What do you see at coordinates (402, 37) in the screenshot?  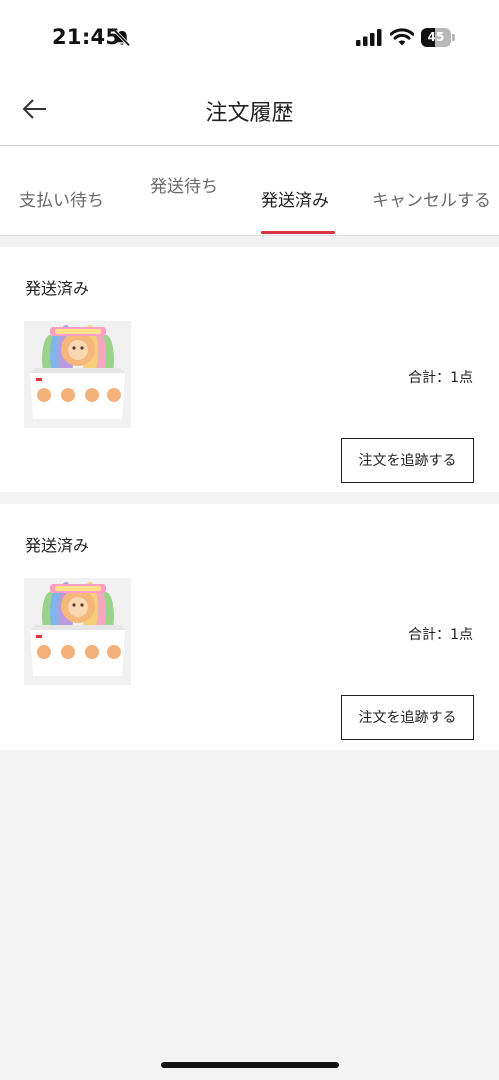 I see `wifi-icon` at bounding box center [402, 37].